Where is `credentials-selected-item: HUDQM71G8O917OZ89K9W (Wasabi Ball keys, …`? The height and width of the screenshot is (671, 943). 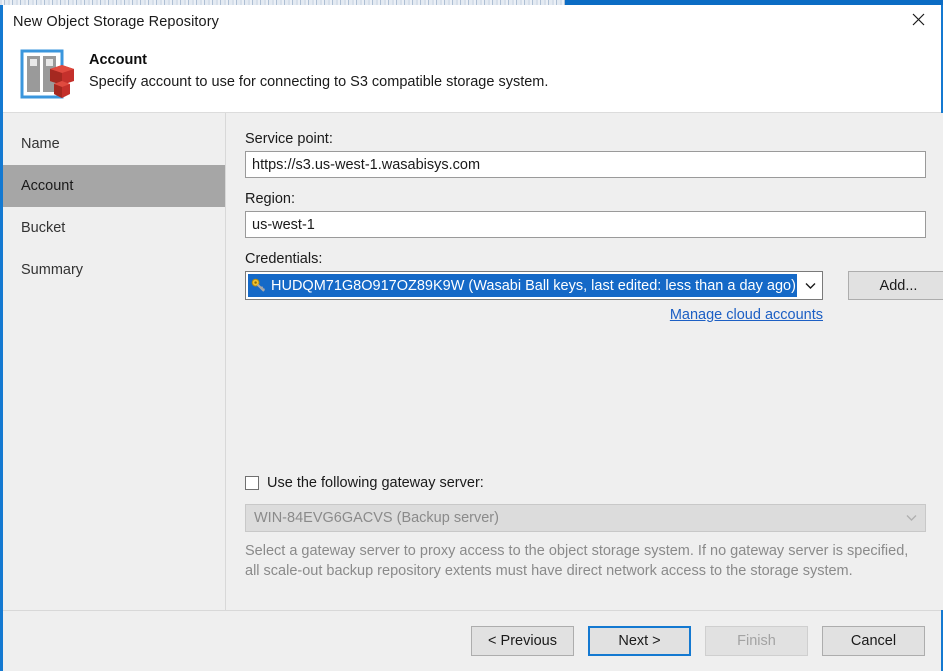 credentials-selected-item: HUDQM71G8O917OZ89K9W (Wasabi Ball keys, … is located at coordinates (522, 285).